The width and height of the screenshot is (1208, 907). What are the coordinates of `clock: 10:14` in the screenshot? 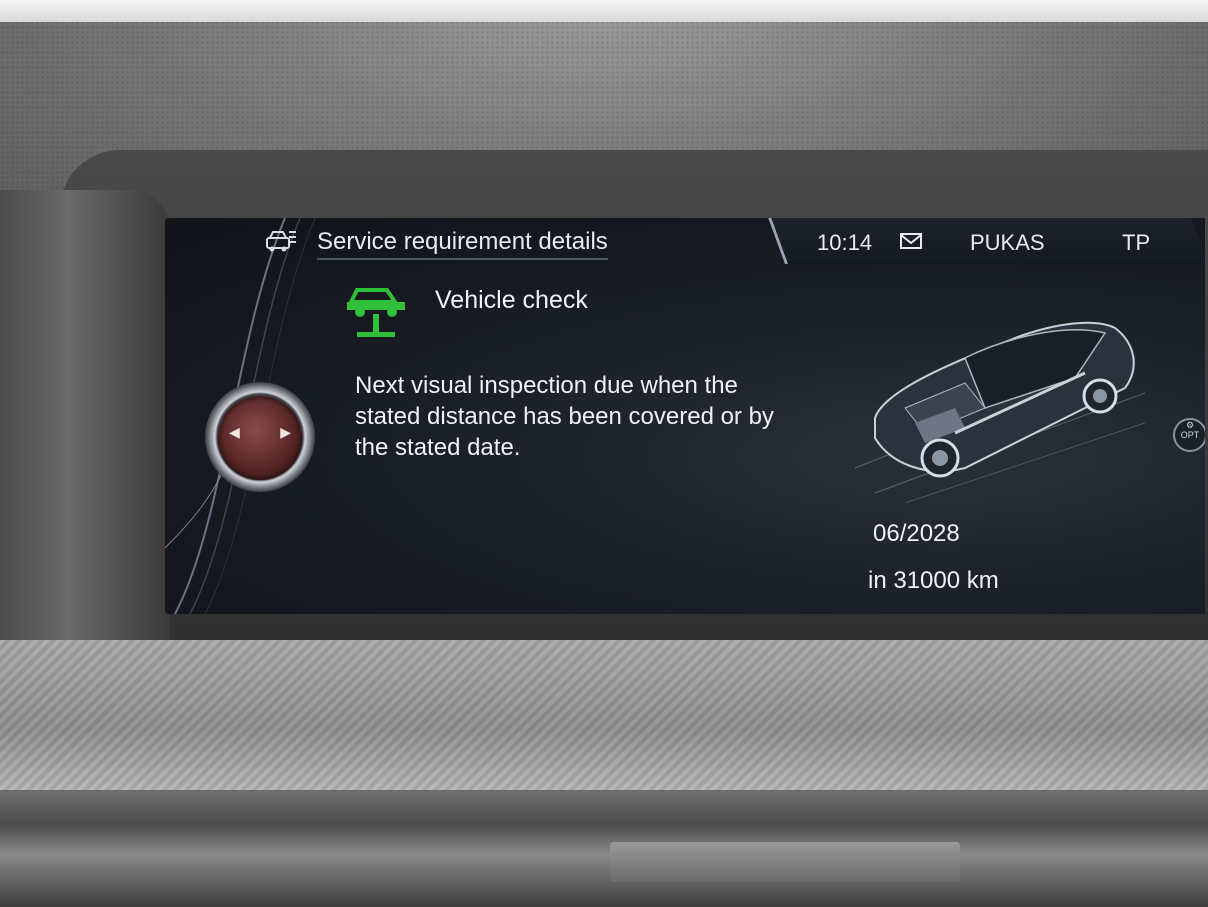 It's located at (845, 242).